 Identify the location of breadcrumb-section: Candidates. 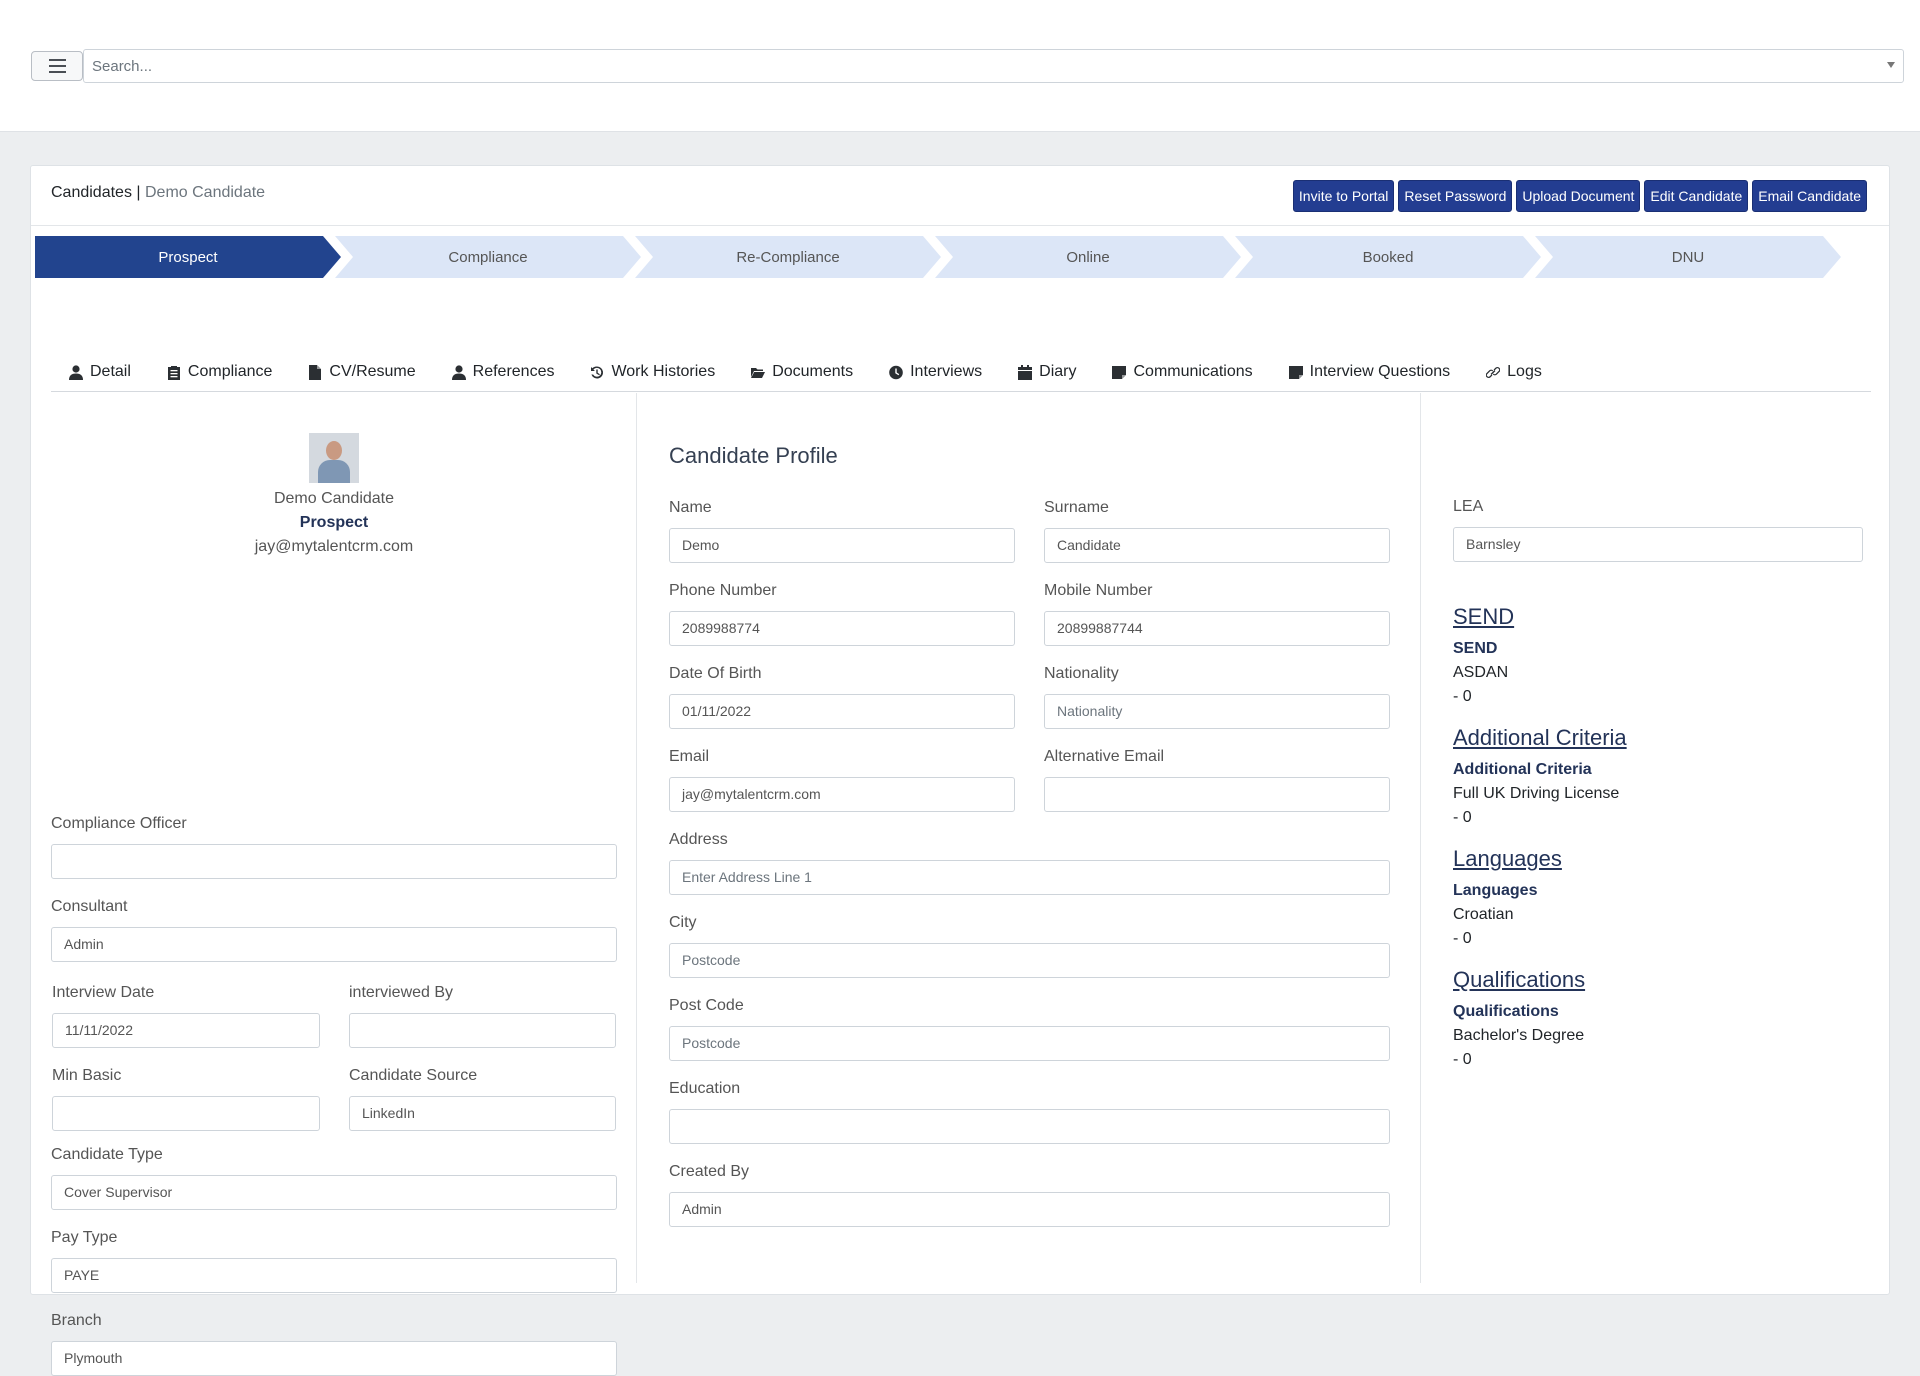
(91, 192).